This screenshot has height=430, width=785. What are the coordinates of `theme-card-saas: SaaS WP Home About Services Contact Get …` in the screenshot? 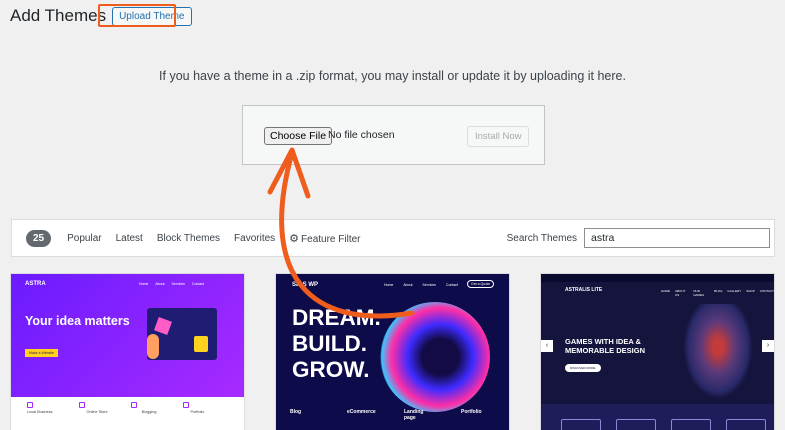 It's located at (392, 351).